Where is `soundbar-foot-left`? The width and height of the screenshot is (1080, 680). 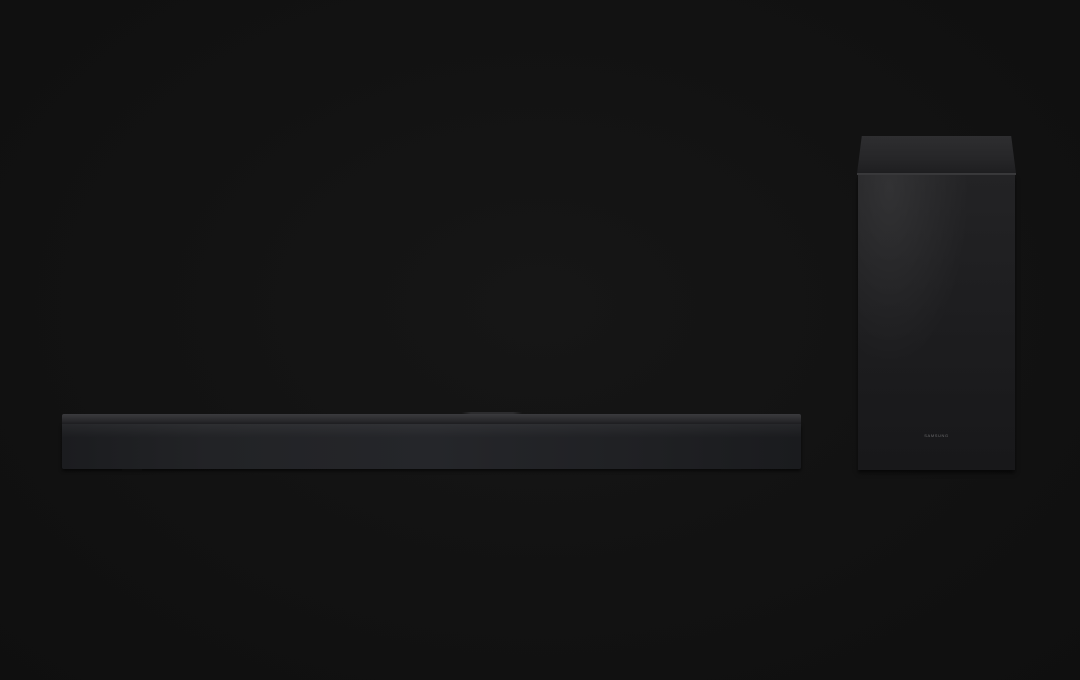 soundbar-foot-left is located at coordinates (132, 470).